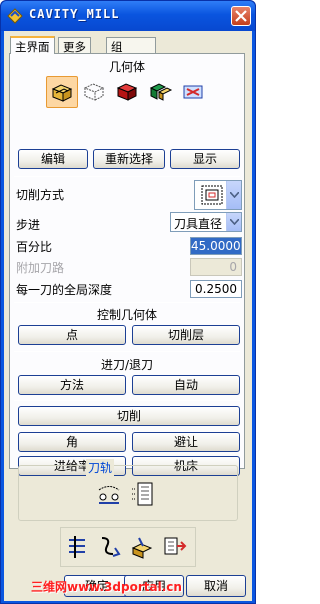 This screenshot has height=604, width=320. What do you see at coordinates (126, 67) in the screenshot?
I see `geometry-section-title: 几何体` at bounding box center [126, 67].